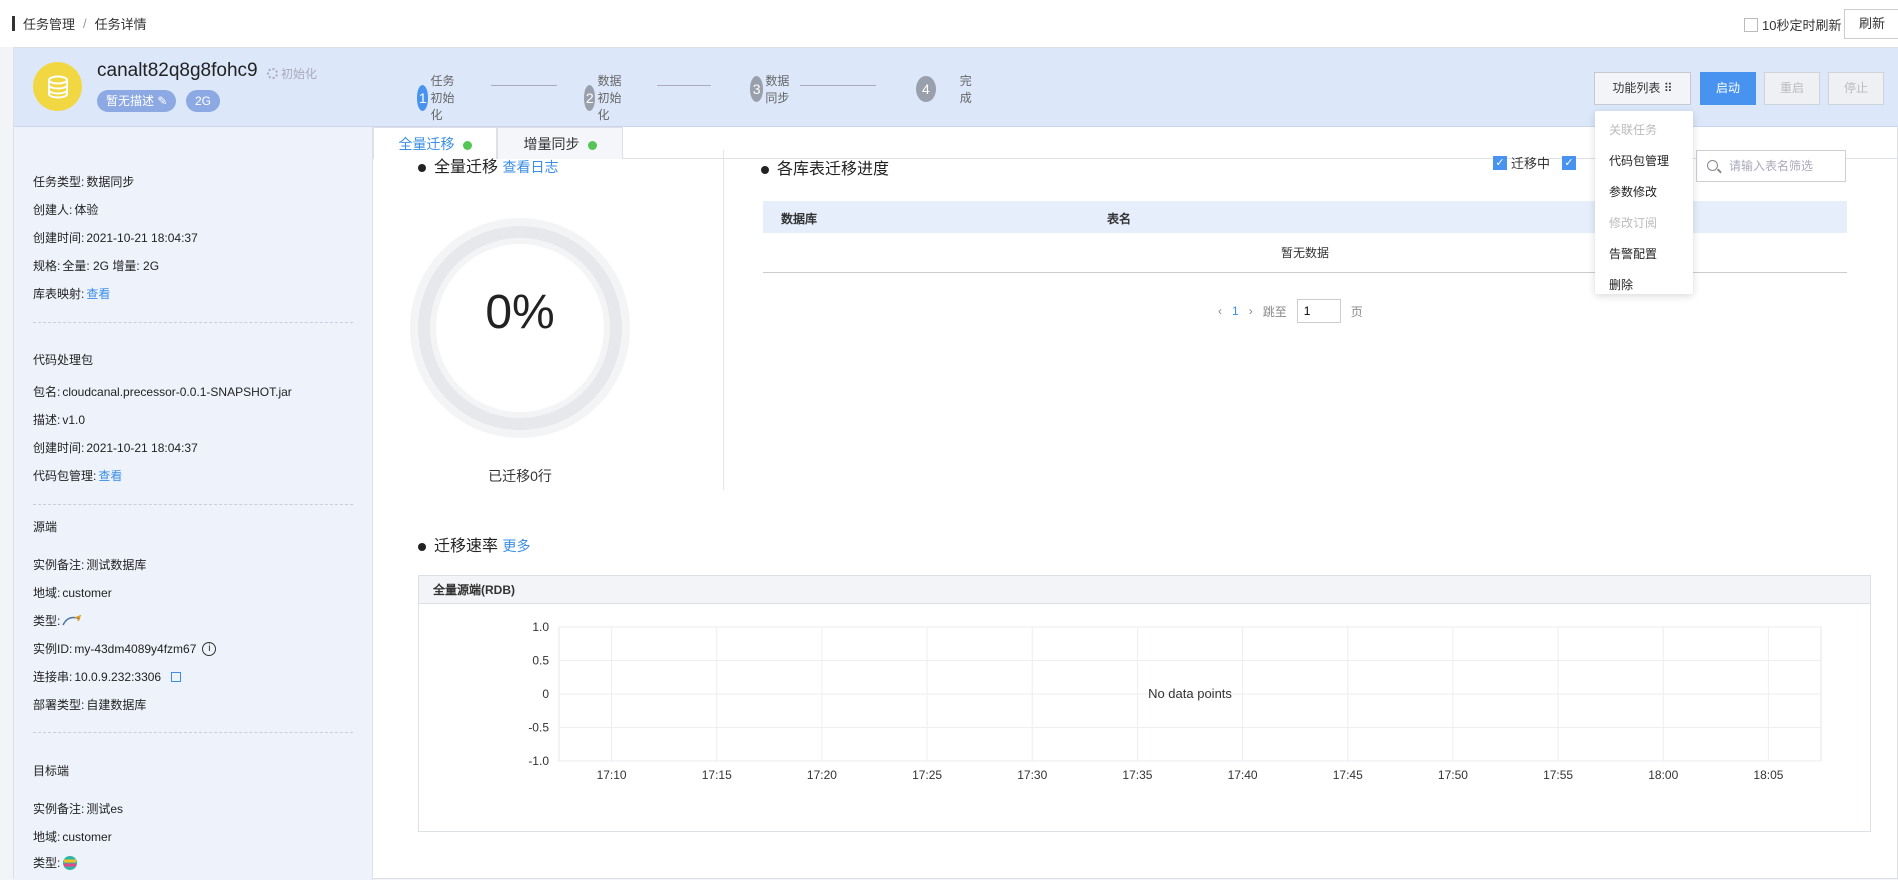 This screenshot has width=1898, height=880. What do you see at coordinates (422, 546) in the screenshot?
I see `bullet-icon` at bounding box center [422, 546].